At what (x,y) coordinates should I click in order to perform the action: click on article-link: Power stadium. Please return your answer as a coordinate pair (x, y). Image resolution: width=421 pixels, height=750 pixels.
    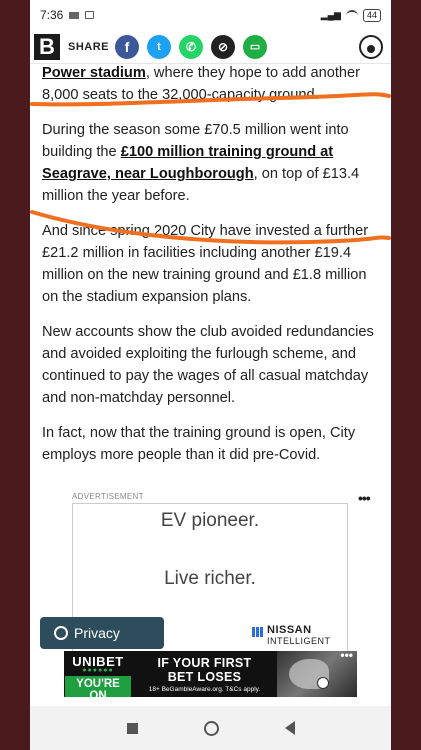
    Looking at the image, I should click on (94, 73).